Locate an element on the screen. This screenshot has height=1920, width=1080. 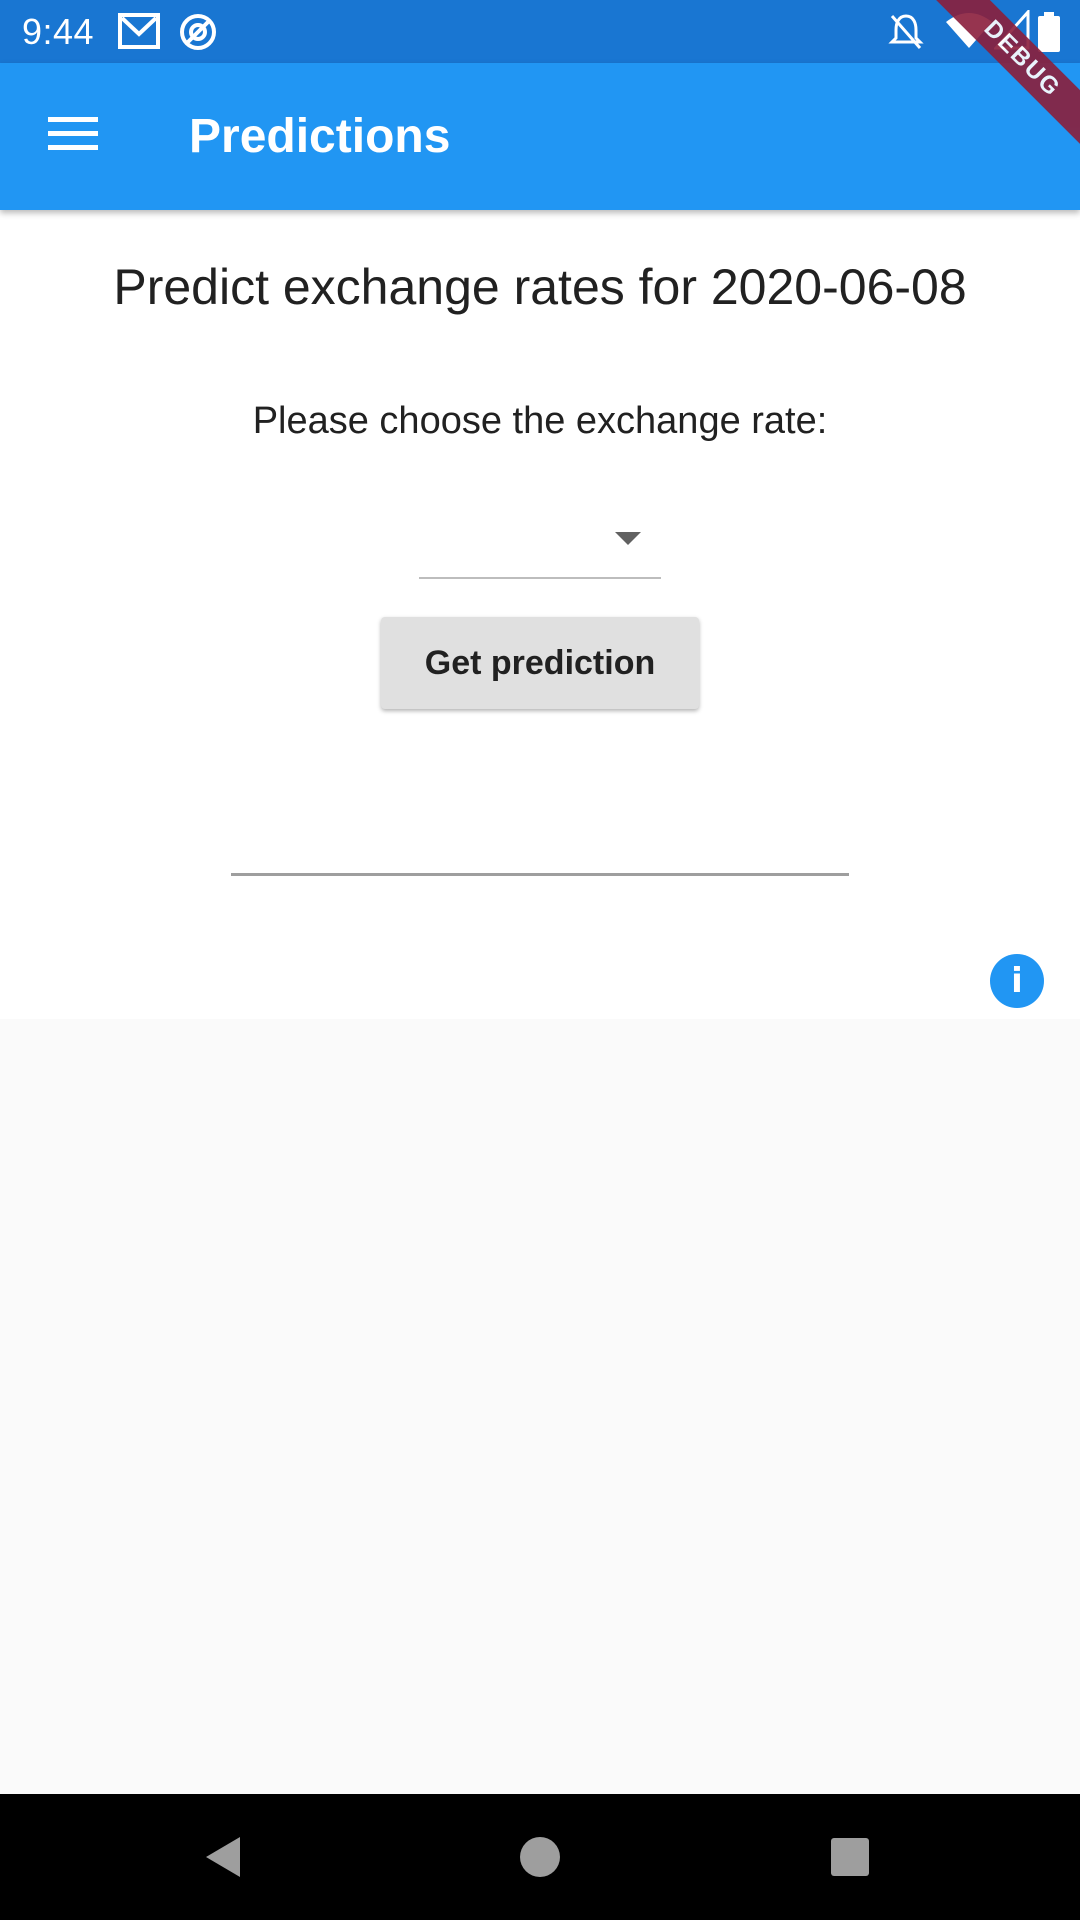
navigation-bar is located at coordinates (540, 1857).